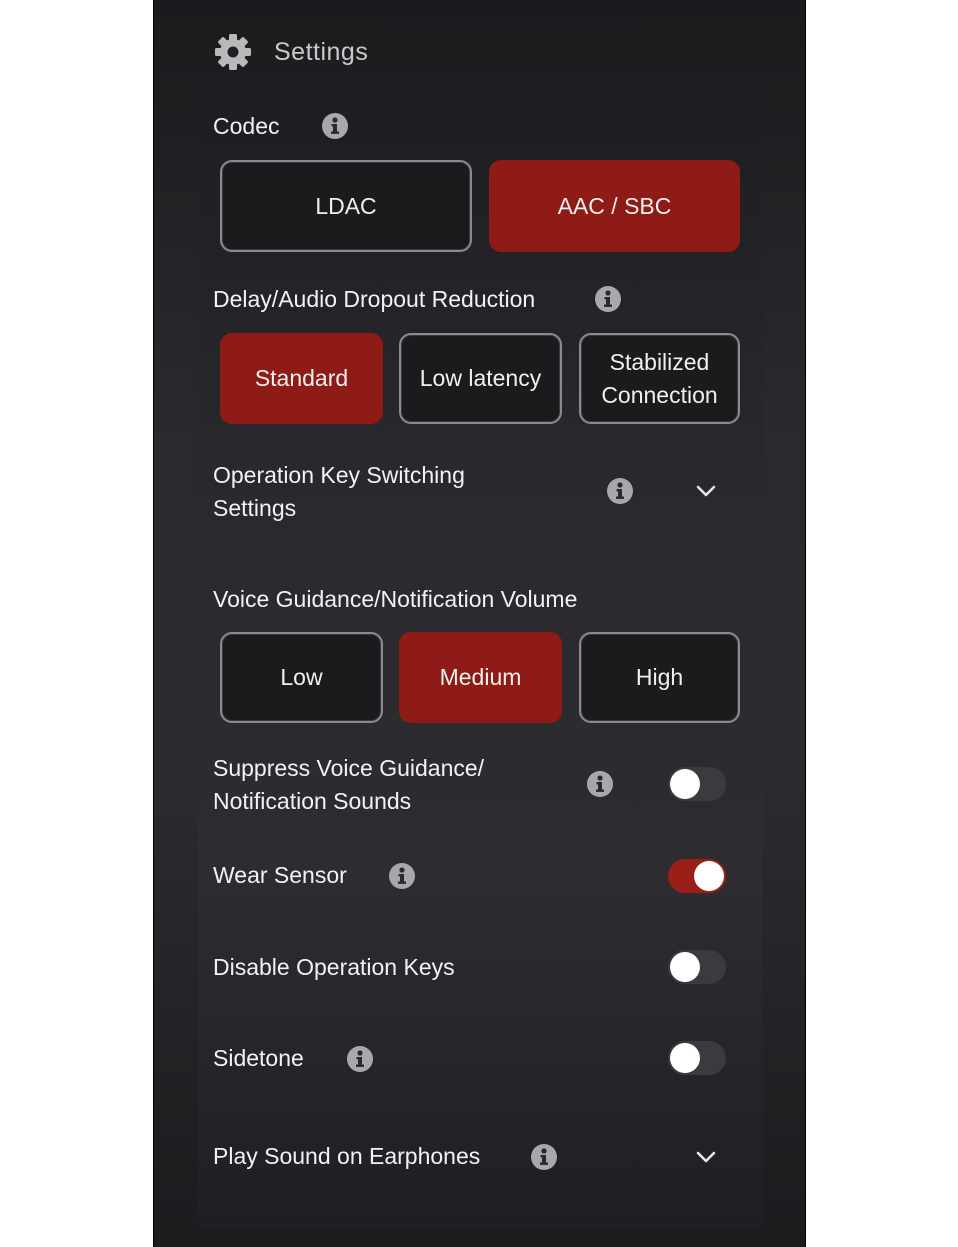  What do you see at coordinates (233, 52) in the screenshot?
I see `gear-icon` at bounding box center [233, 52].